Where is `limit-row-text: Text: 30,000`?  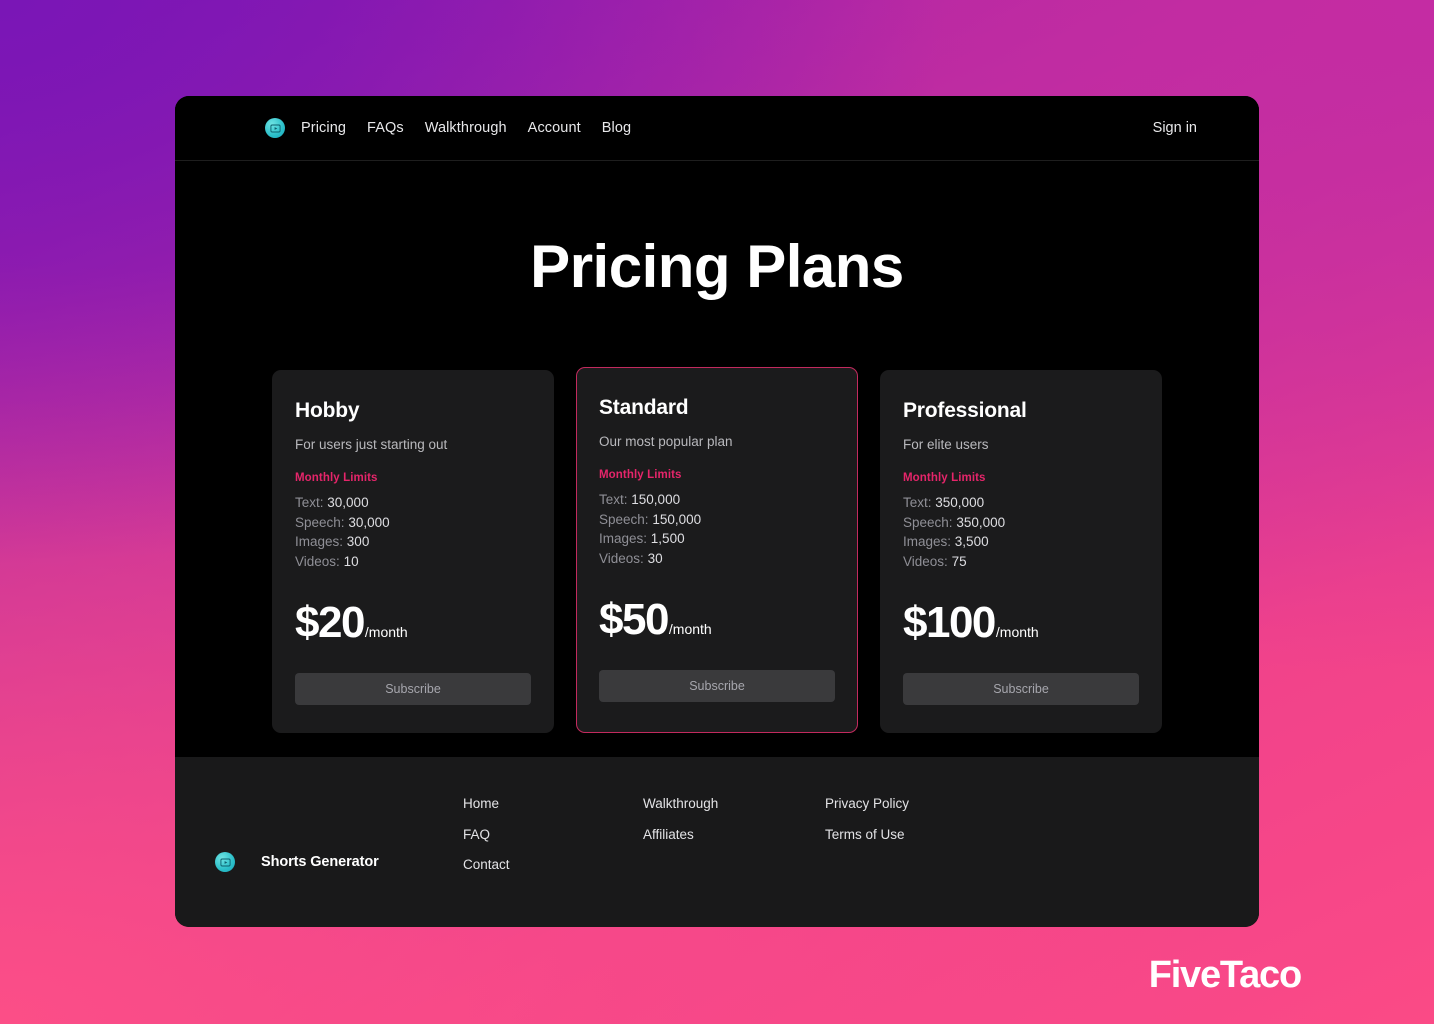
limit-row-text: Text: 30,000 is located at coordinates (413, 503).